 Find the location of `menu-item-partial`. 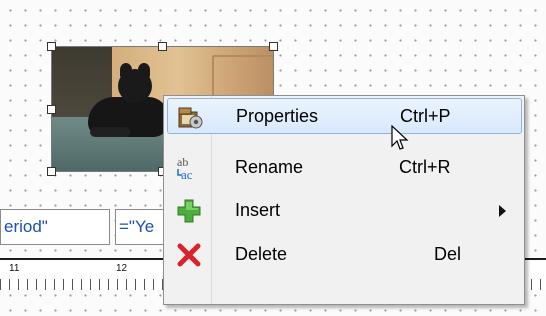

menu-item-partial is located at coordinates (344, 298).